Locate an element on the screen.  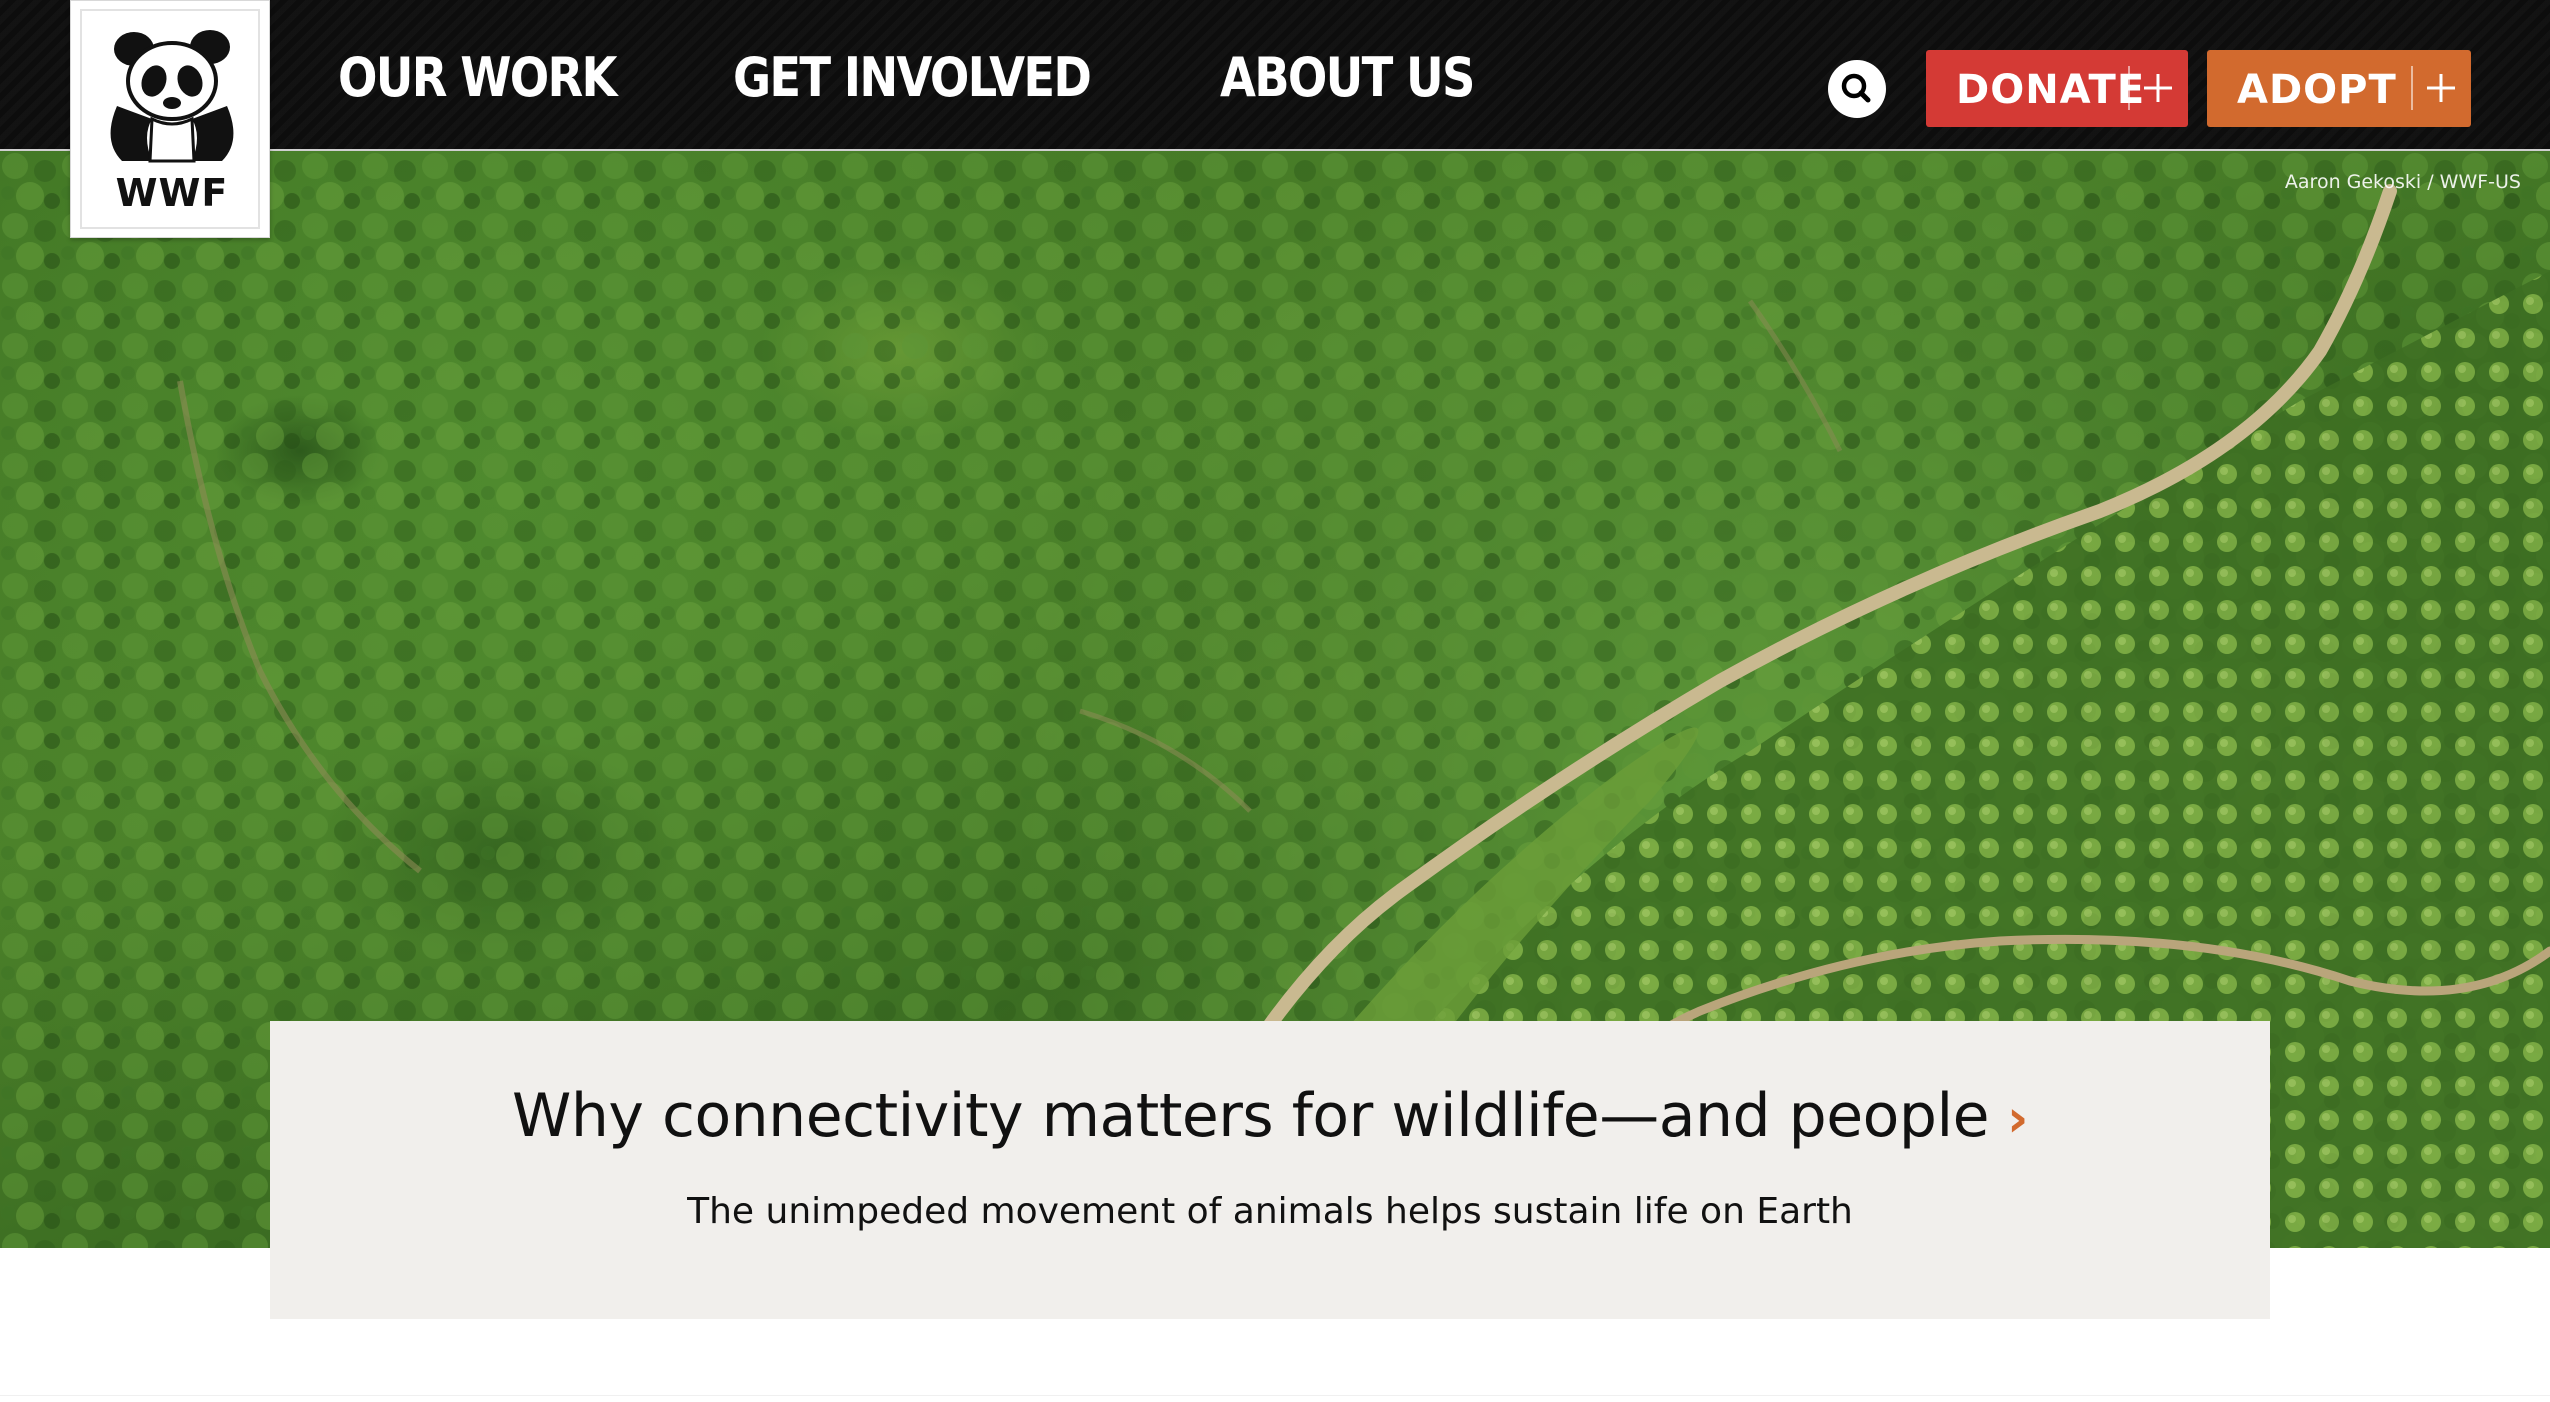
adopt-label: ADOPT is located at coordinates (2317, 90).